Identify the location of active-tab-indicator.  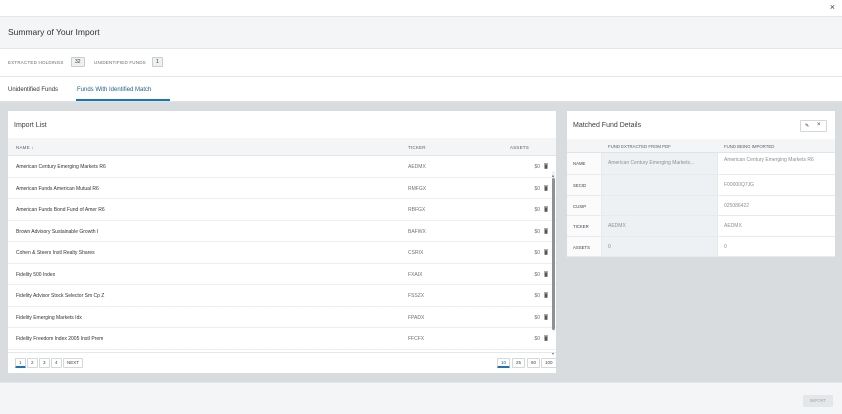
(123, 100).